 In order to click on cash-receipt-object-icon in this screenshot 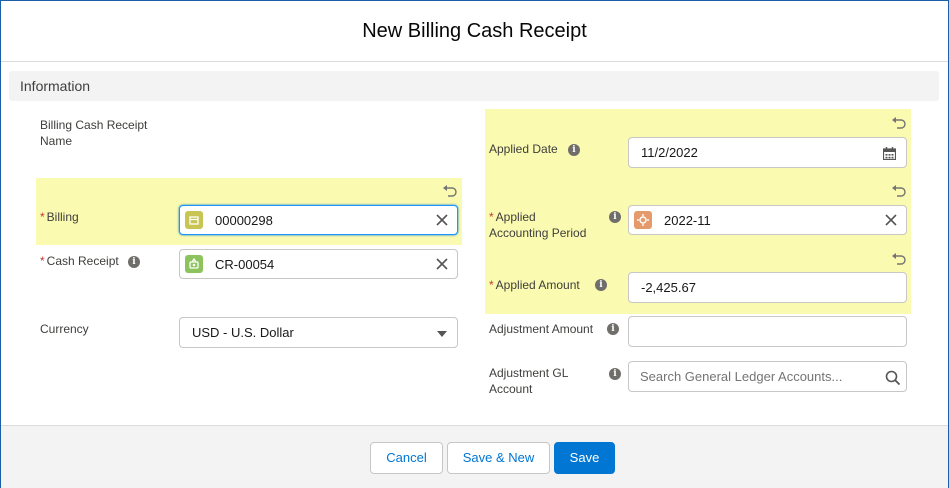, I will do `click(194, 264)`.